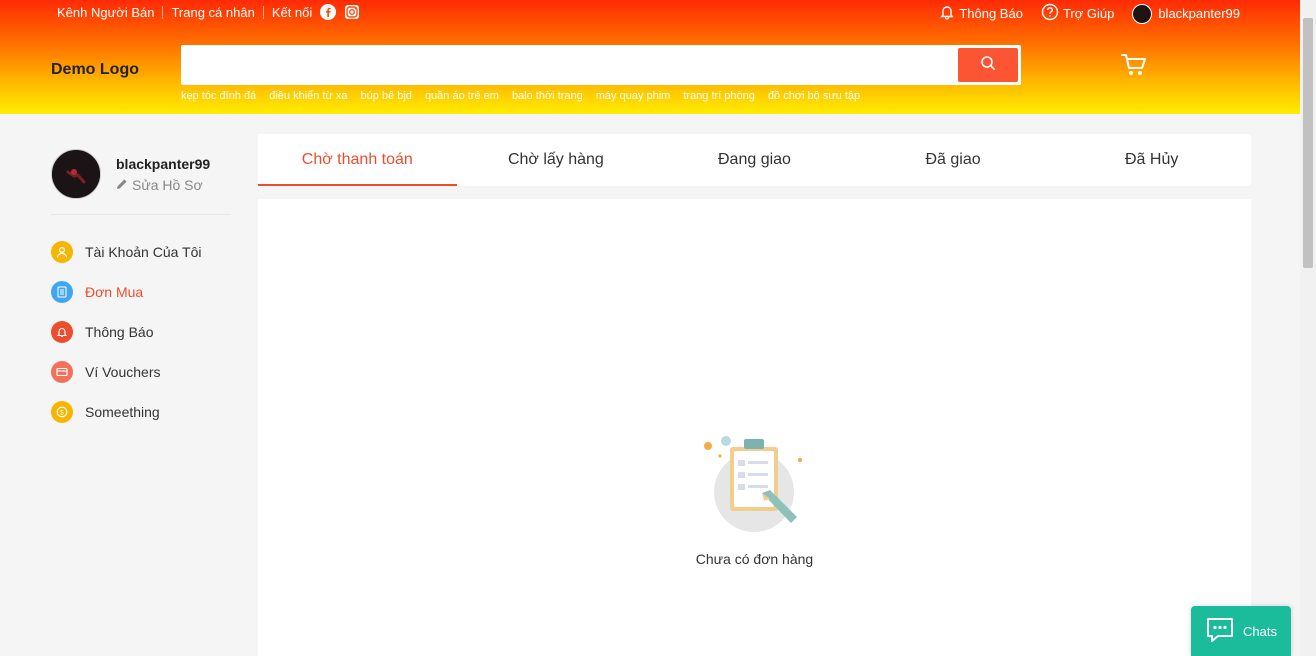 The width and height of the screenshot is (1316, 656). Describe the element at coordinates (308, 96) in the screenshot. I see `keyword-link: điều khiển từ xa` at that location.